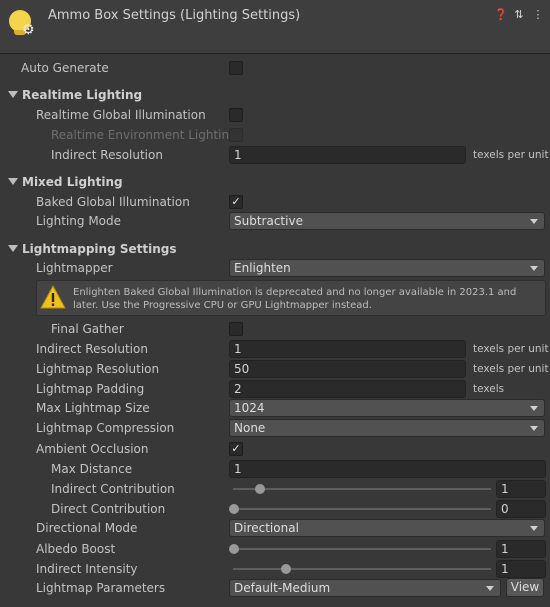 Image resolution: width=550 pixels, height=607 pixels. Describe the element at coordinates (275, 449) in the screenshot. I see `ambient-occlusion-row: Ambient Occlusion ✓` at that location.